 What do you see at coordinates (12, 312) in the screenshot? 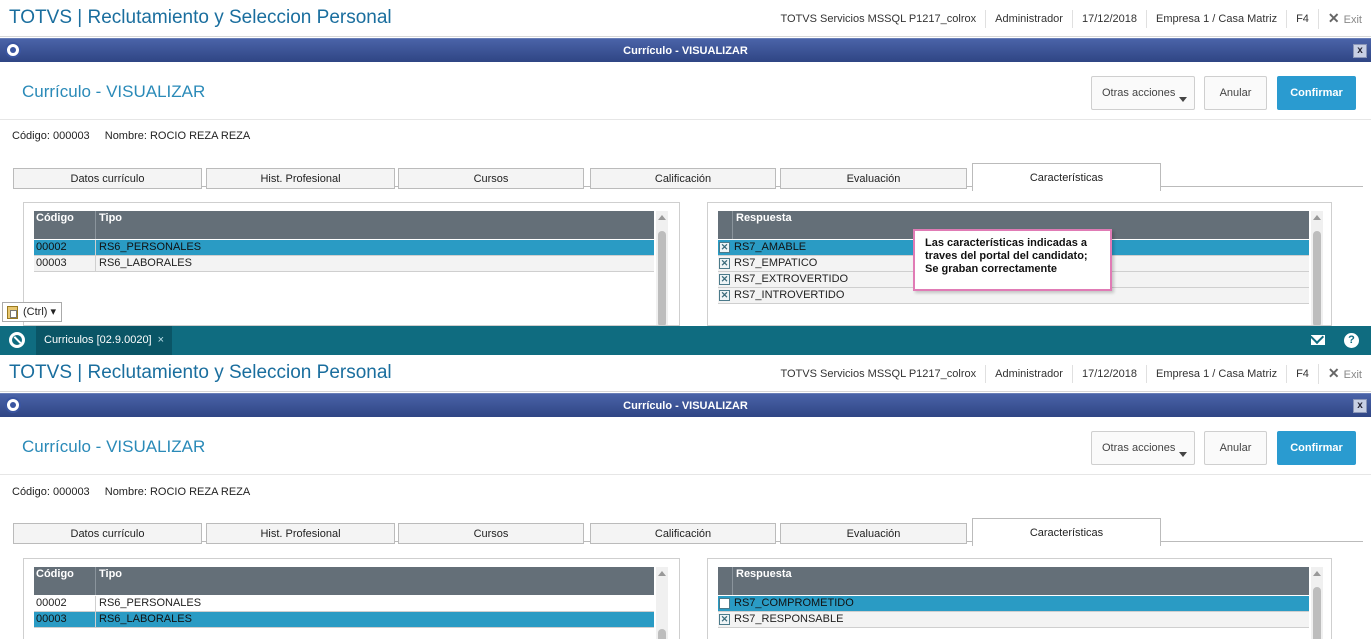
I see `clipboard-icon` at bounding box center [12, 312].